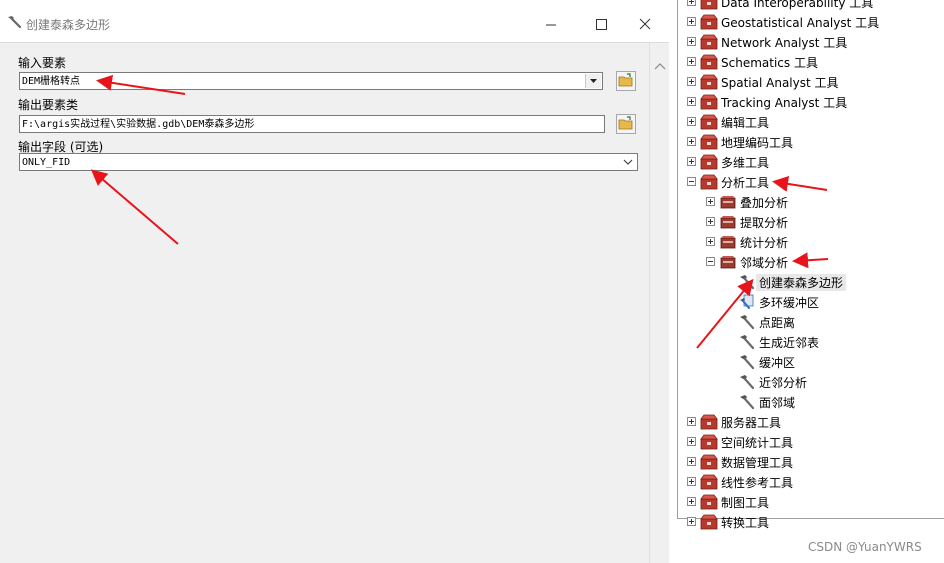 This screenshot has width=944, height=563. I want to click on tree-annotation-arrows, so click(762, 262).